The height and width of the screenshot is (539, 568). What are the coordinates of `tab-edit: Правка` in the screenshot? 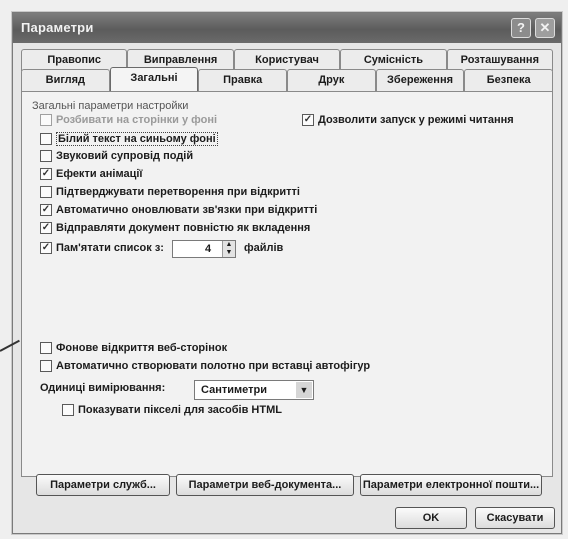 It's located at (243, 80).